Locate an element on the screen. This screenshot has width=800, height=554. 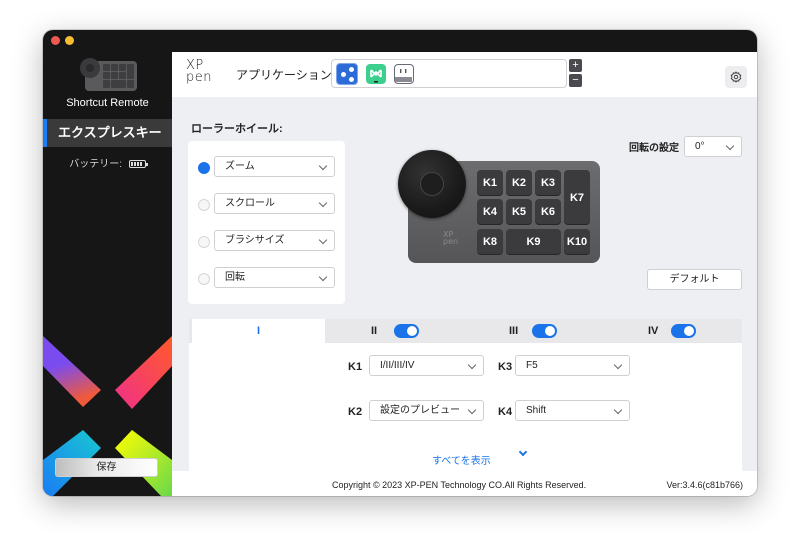
roller-radio-rotate is located at coordinates (204, 279).